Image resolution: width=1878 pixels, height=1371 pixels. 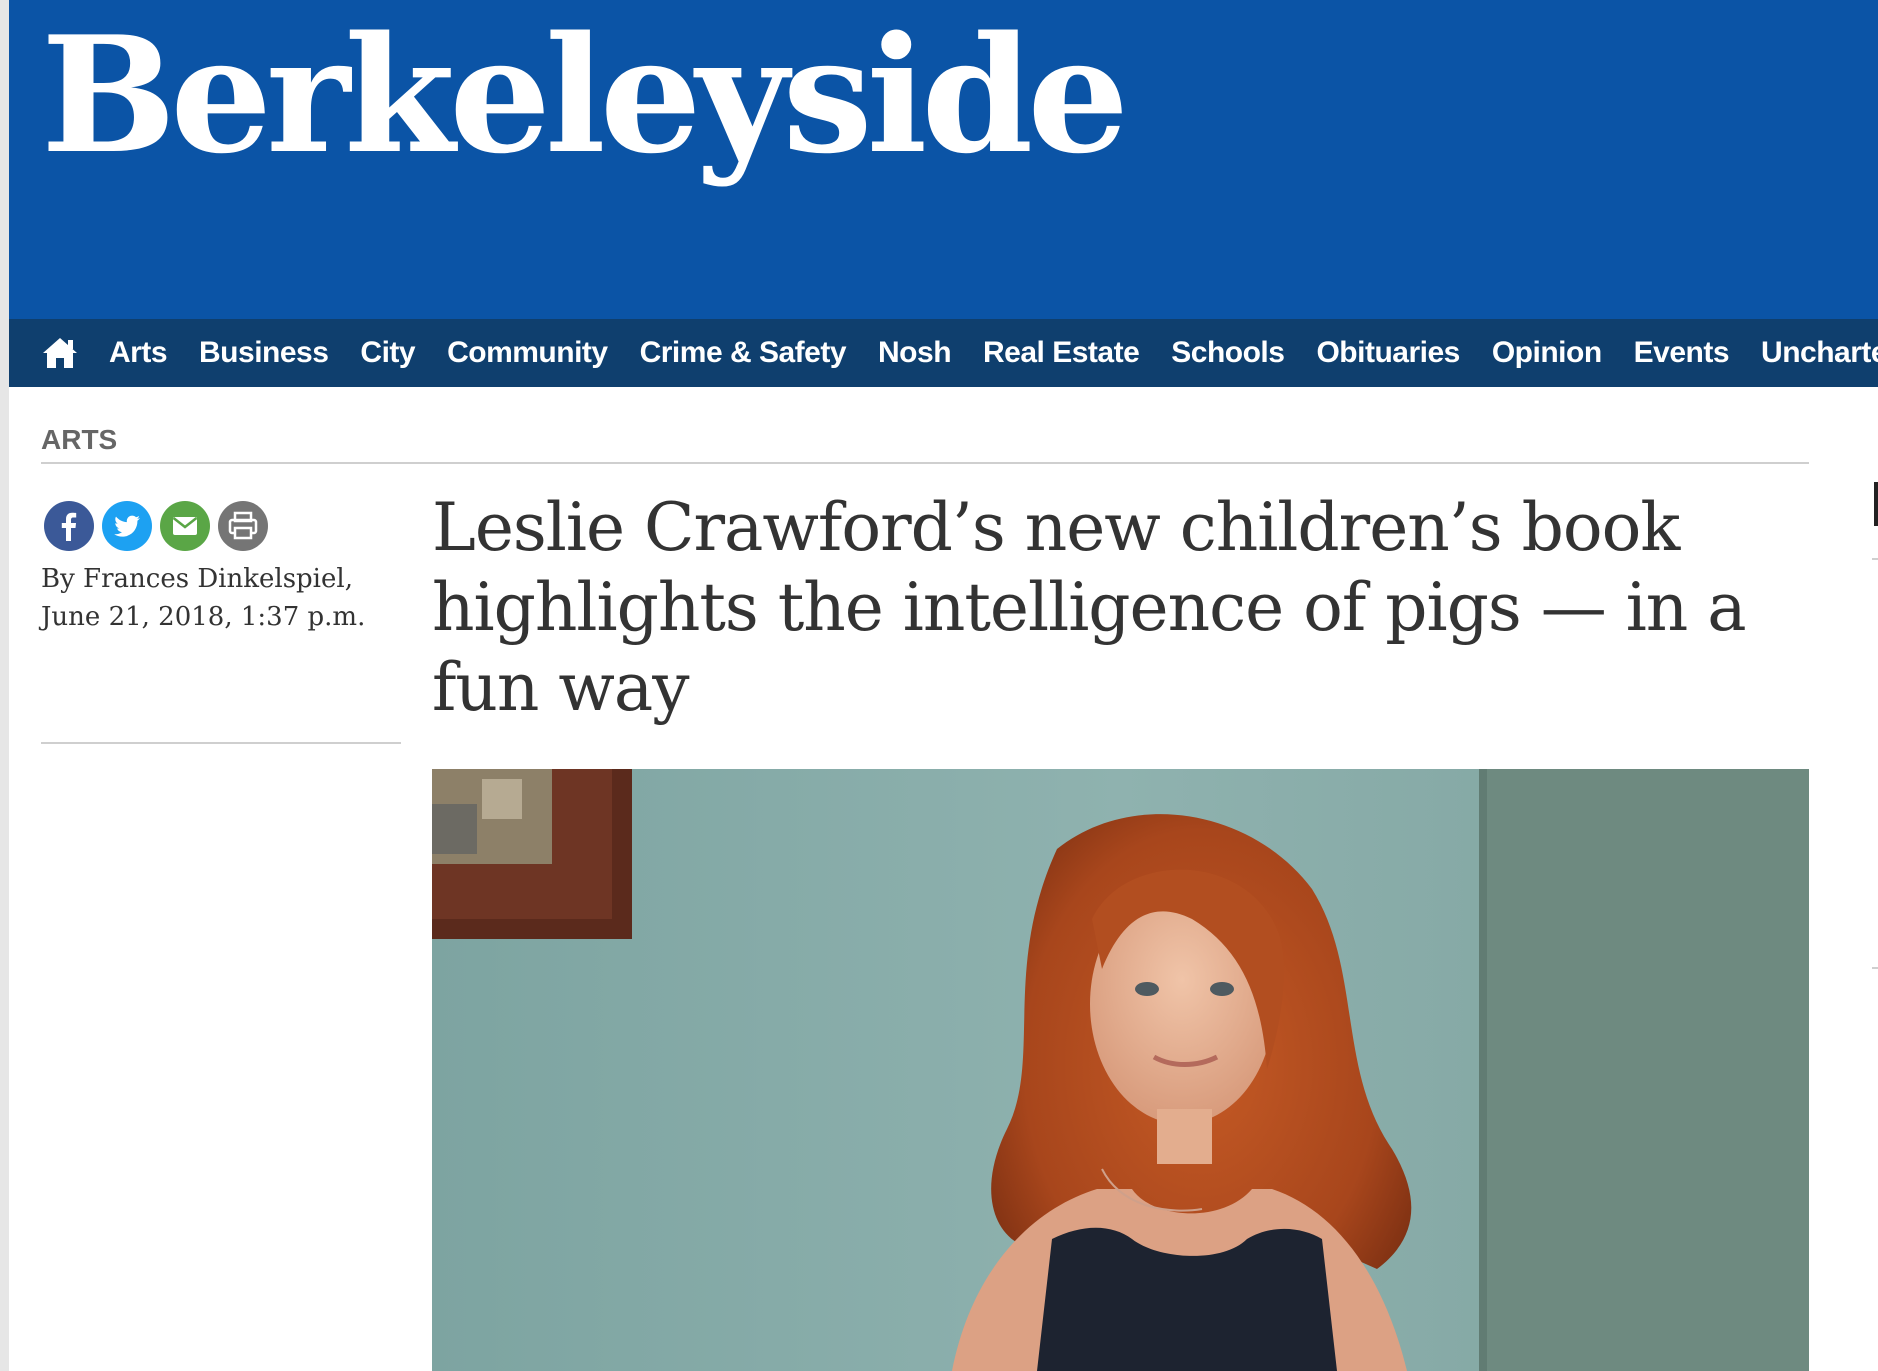 What do you see at coordinates (127, 526) in the screenshot?
I see `twitter-icon` at bounding box center [127, 526].